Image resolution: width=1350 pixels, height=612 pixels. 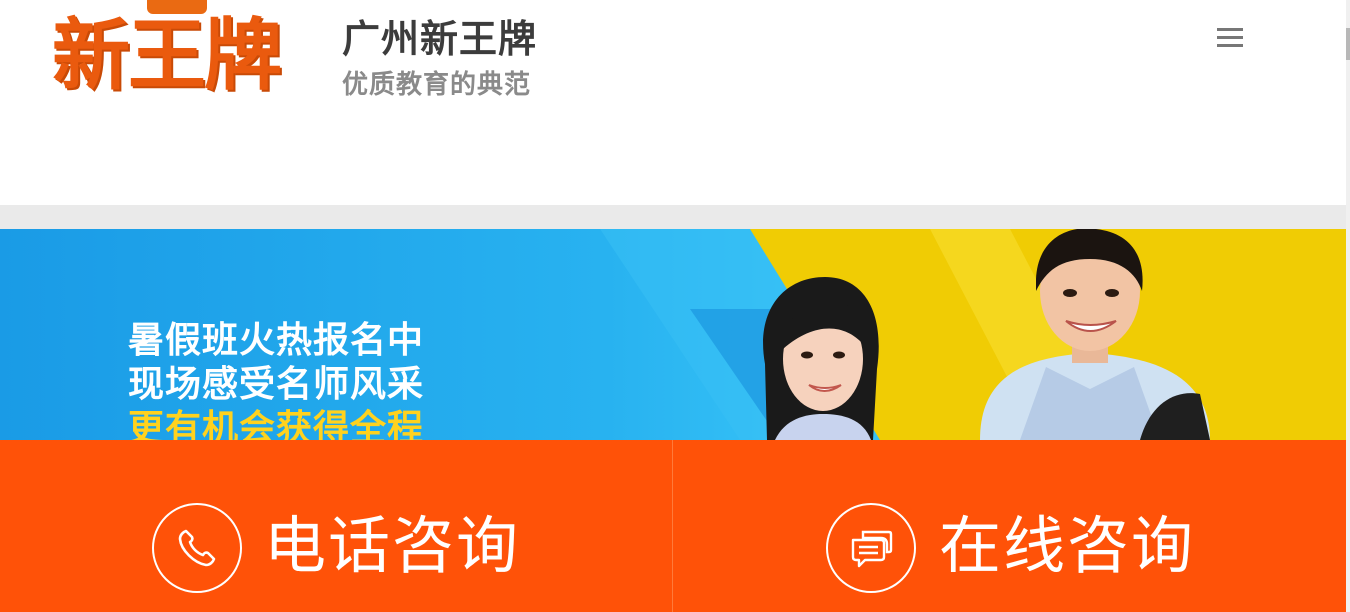 What do you see at coordinates (197, 548) in the screenshot?
I see `phone-icon` at bounding box center [197, 548].